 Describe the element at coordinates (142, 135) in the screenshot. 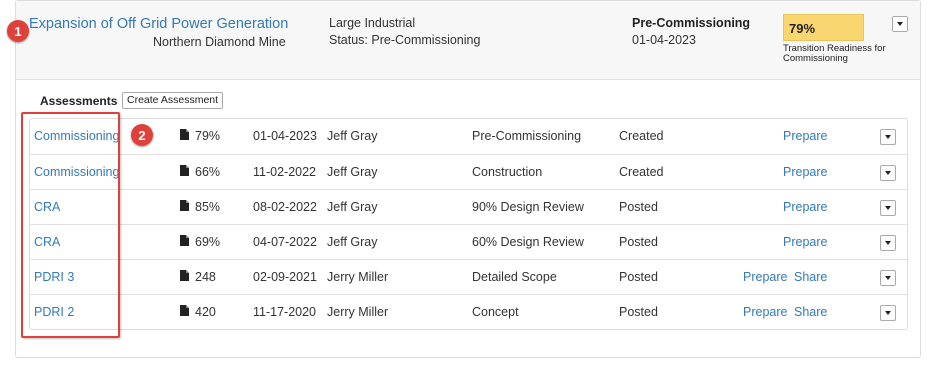

I see `annotation-marker-2: 2` at that location.